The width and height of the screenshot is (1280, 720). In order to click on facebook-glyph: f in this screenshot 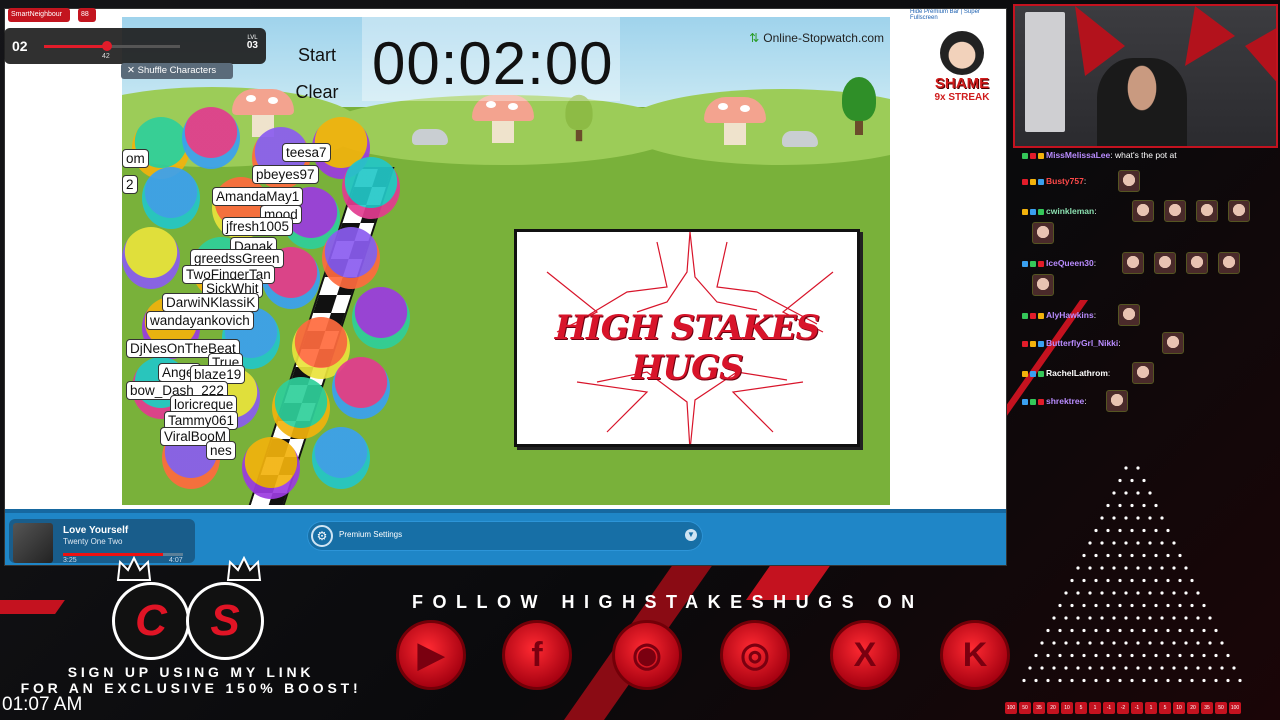, I will do `click(537, 655)`.